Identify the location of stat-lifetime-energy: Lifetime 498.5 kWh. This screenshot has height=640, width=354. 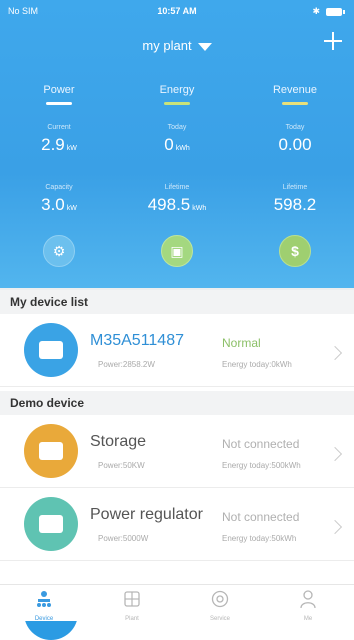
(177, 199).